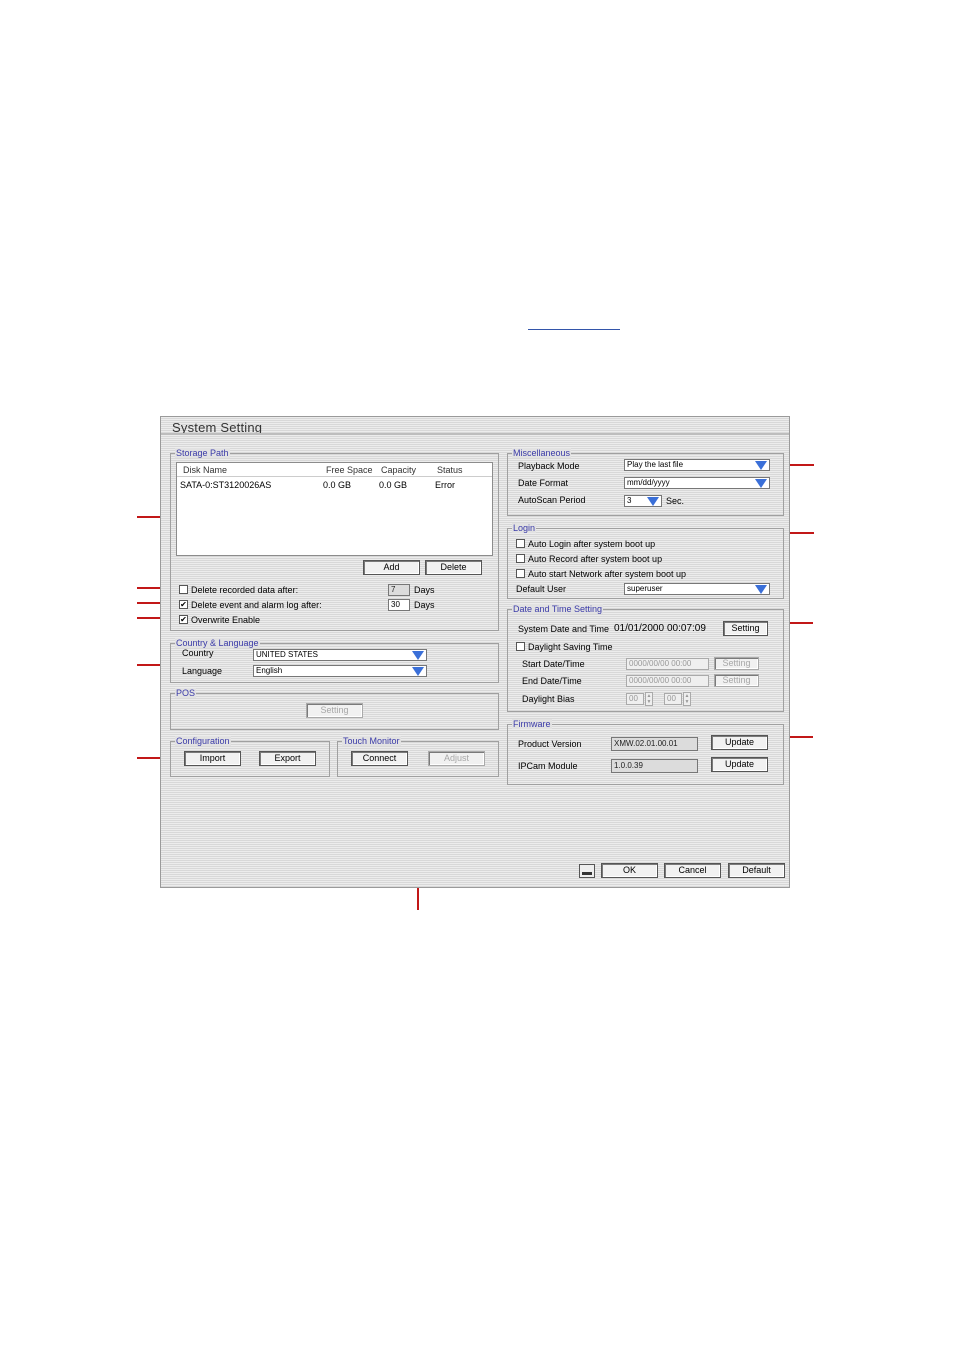 This screenshot has width=954, height=1350. Describe the element at coordinates (532, 724) in the screenshot. I see `firmware-title: Firmware` at that location.